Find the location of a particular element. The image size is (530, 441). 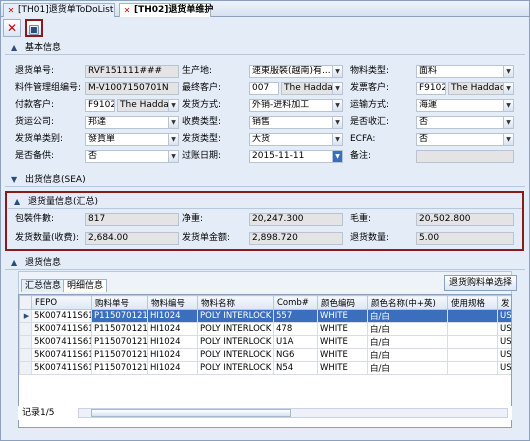

save-button: ▣ is located at coordinates (34, 28).